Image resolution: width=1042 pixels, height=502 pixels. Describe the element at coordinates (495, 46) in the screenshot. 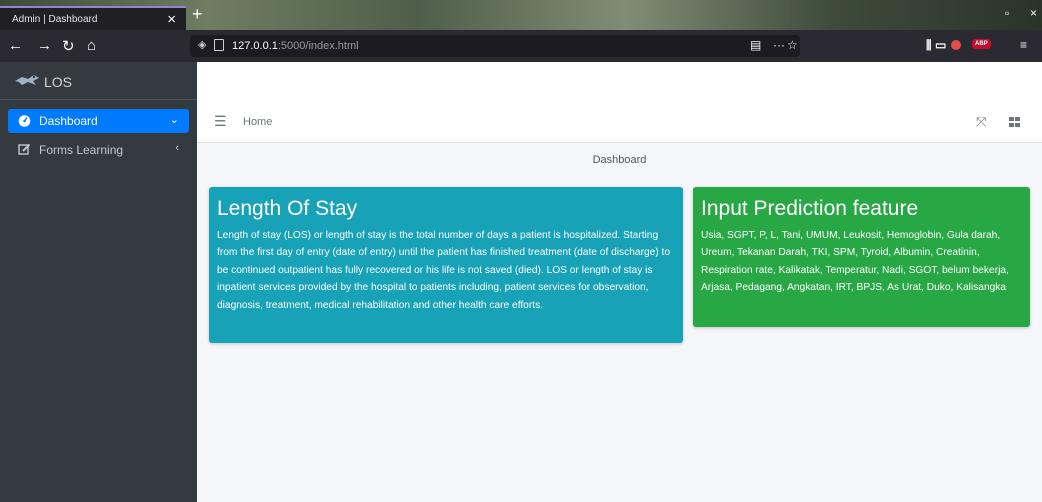

I see `url-bar: ◈ 127.0.0.1:5000/index.html ▤ ··· ☆` at that location.